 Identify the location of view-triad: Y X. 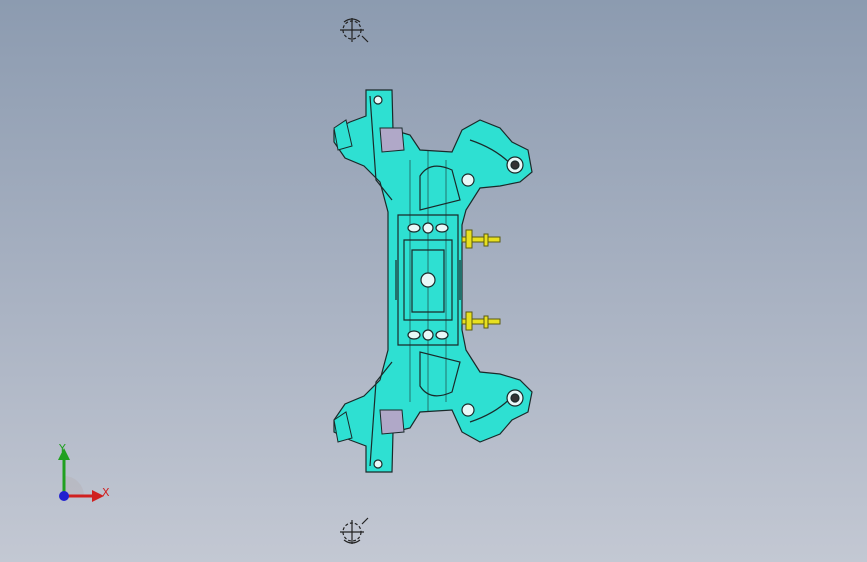
(88, 475).